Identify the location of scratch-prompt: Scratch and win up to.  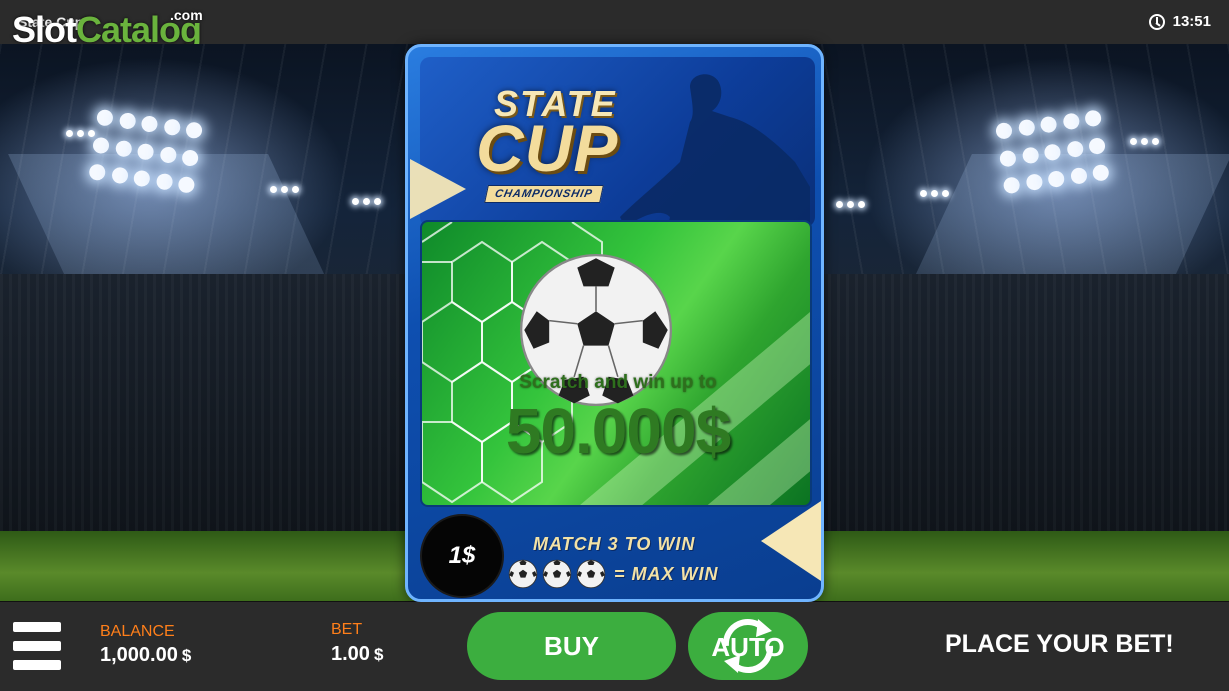
(618, 382).